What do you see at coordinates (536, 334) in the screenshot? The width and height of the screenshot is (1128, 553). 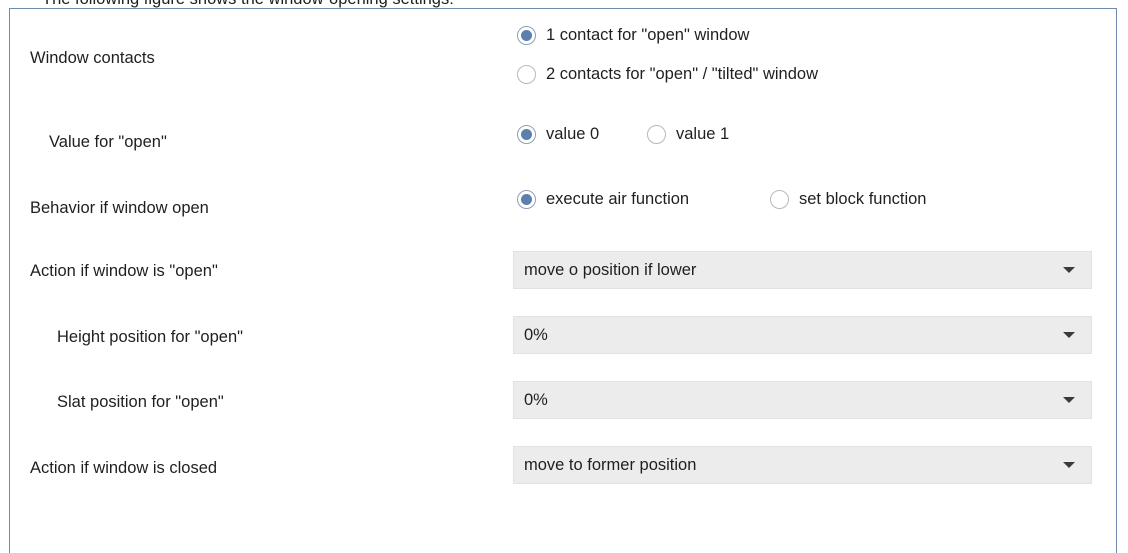 I see `height-open-value: 0%` at bounding box center [536, 334].